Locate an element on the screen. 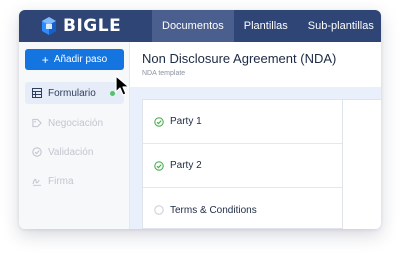 The width and height of the screenshot is (400, 257). sidebar-item-formulario: Formulario is located at coordinates (74, 93).